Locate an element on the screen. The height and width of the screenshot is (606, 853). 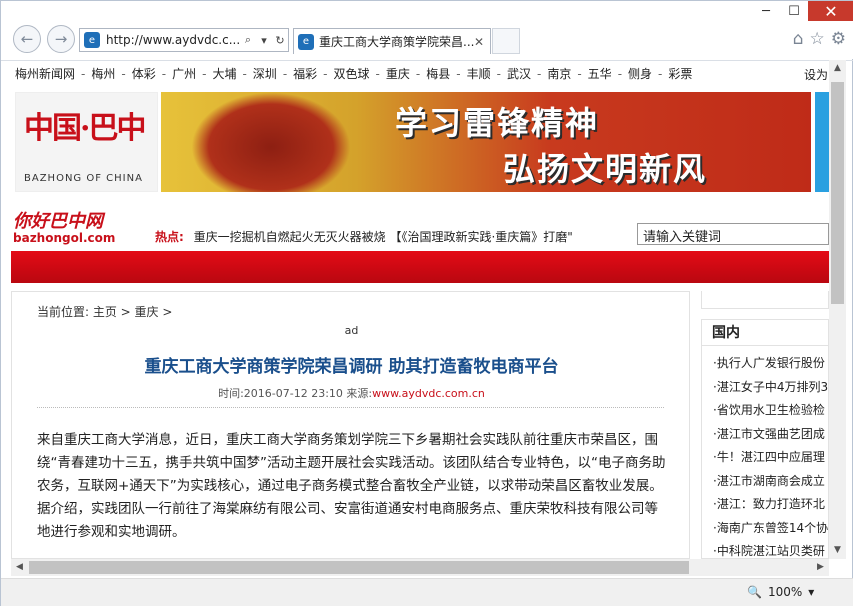
zoom-level: 100% is located at coordinates (785, 592).